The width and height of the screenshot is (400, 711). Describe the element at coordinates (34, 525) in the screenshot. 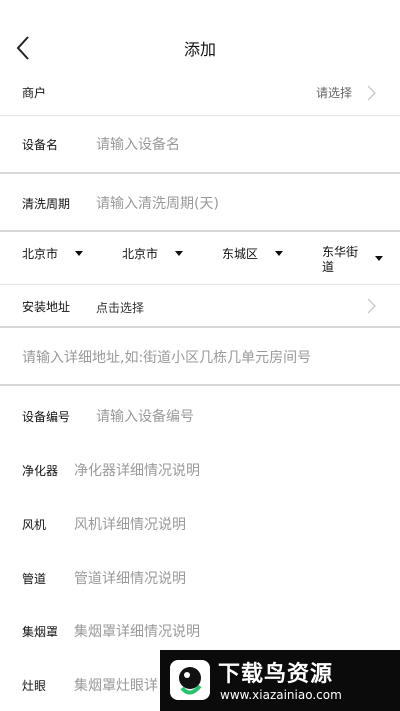

I see `fan-label: 风机` at that location.